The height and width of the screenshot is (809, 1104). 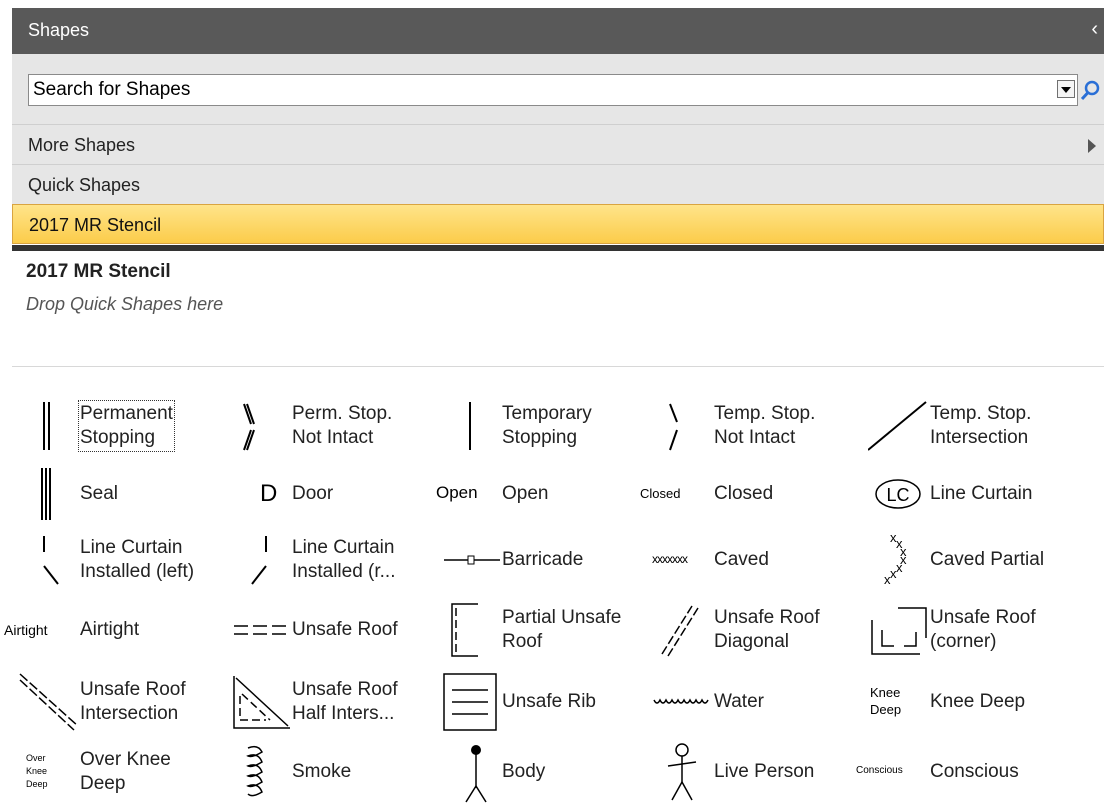 I want to click on section-separator, so click(x=558, y=248).